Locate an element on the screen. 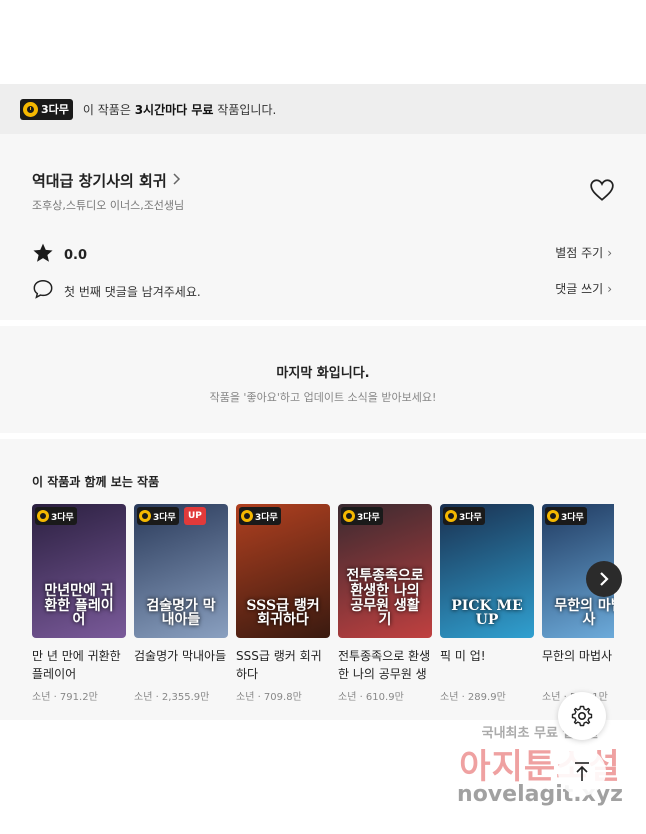  cover-thumbnail: 3다무 UP 검술명가 막내아들 is located at coordinates (181, 571).